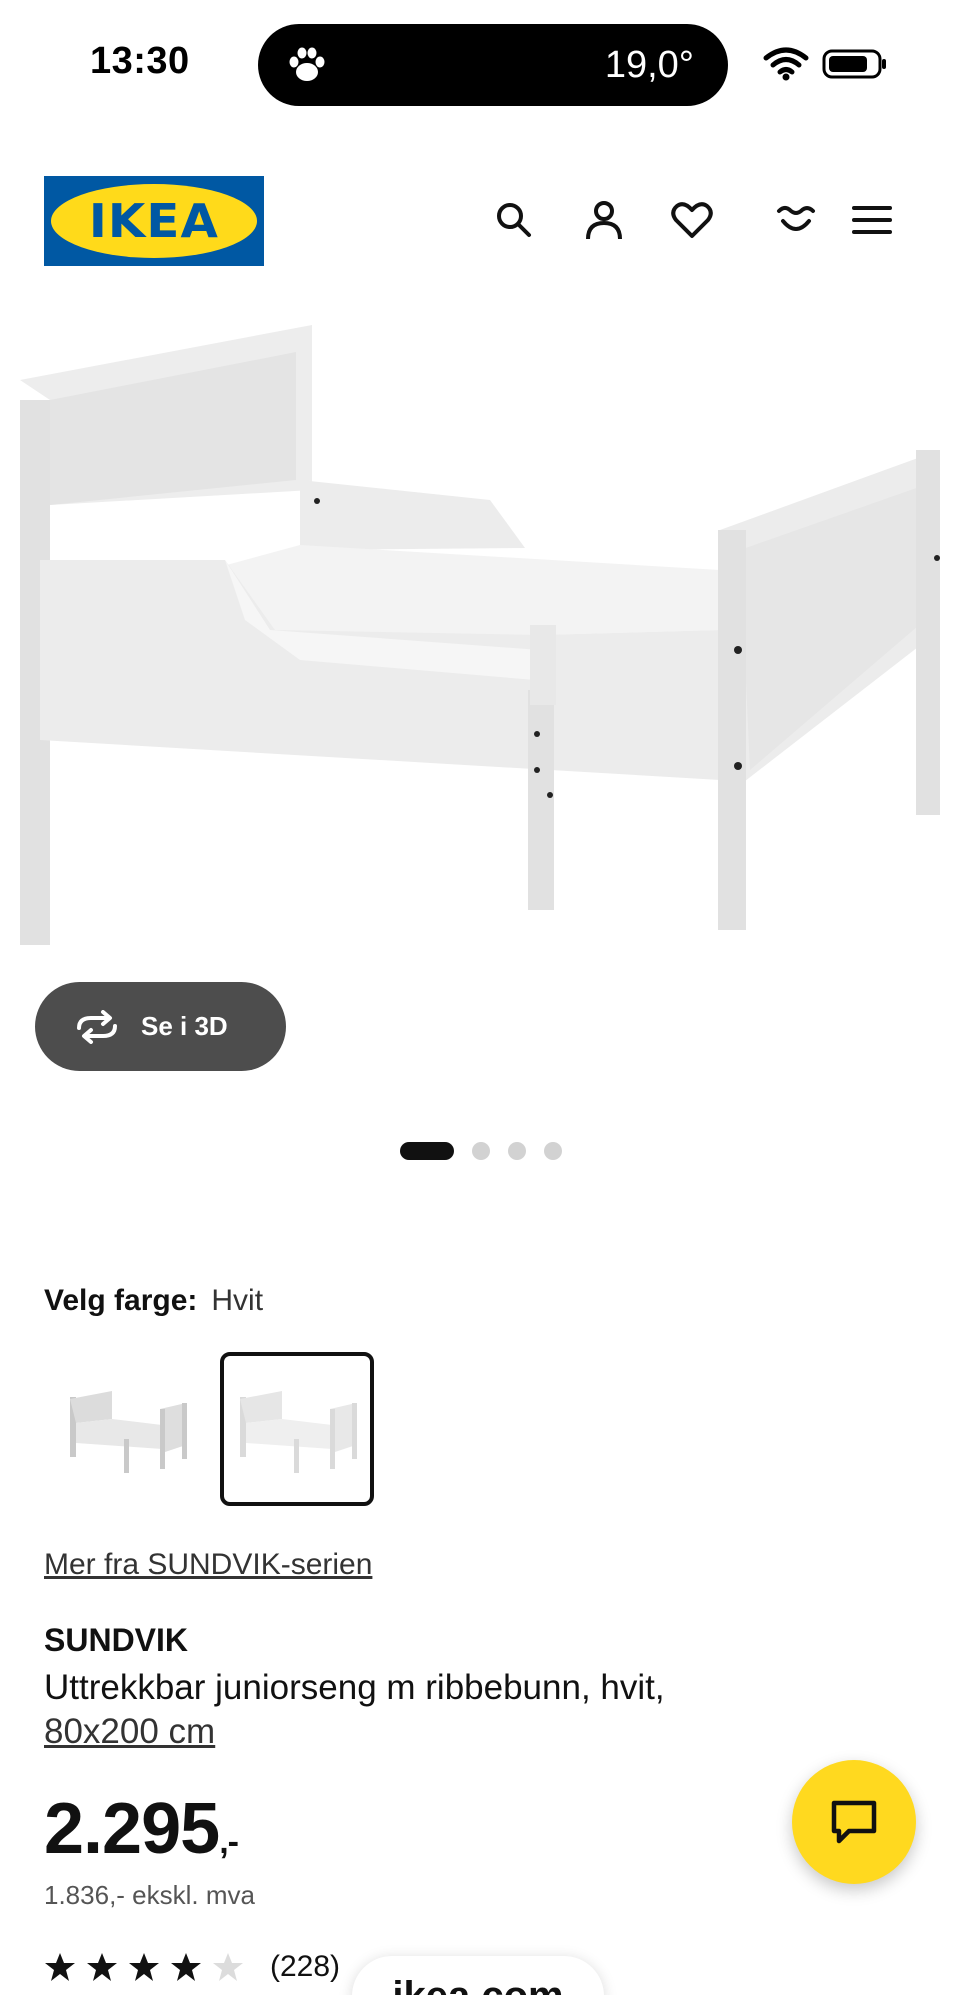  What do you see at coordinates (184, 1026) in the screenshot?
I see `view-3d-label: Se i 3D` at bounding box center [184, 1026].